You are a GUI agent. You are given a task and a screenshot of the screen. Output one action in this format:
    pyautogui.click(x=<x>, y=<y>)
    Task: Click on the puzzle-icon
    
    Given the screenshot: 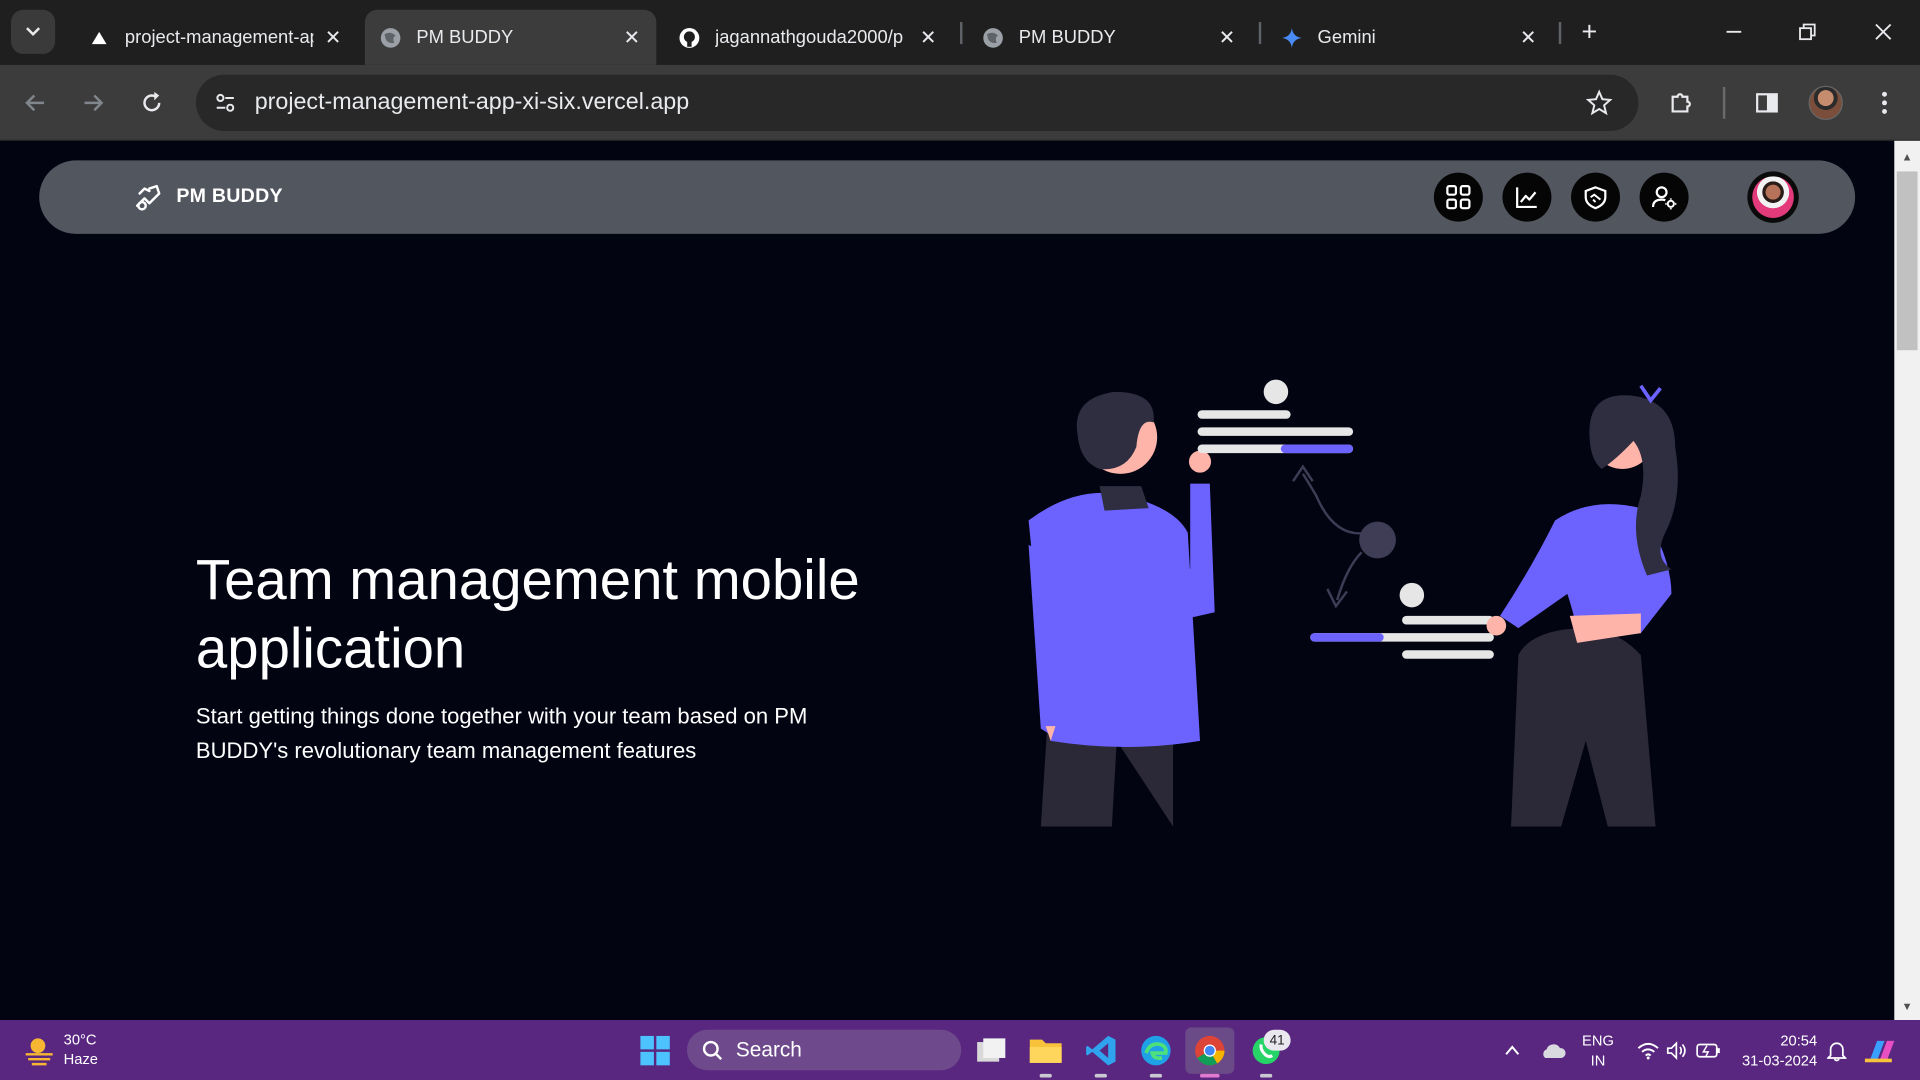 What is the action you would take?
    pyautogui.click(x=1681, y=103)
    